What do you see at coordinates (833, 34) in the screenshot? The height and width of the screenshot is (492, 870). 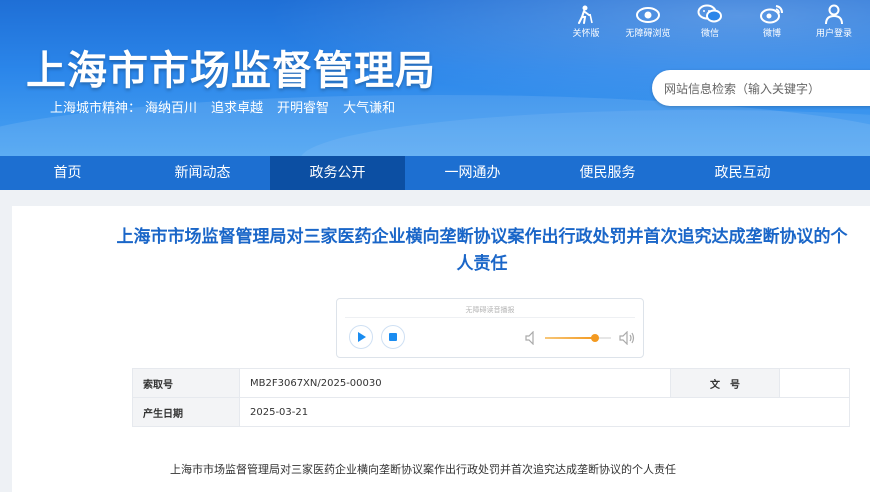 I see `toolbar-label: 用户登录` at bounding box center [833, 34].